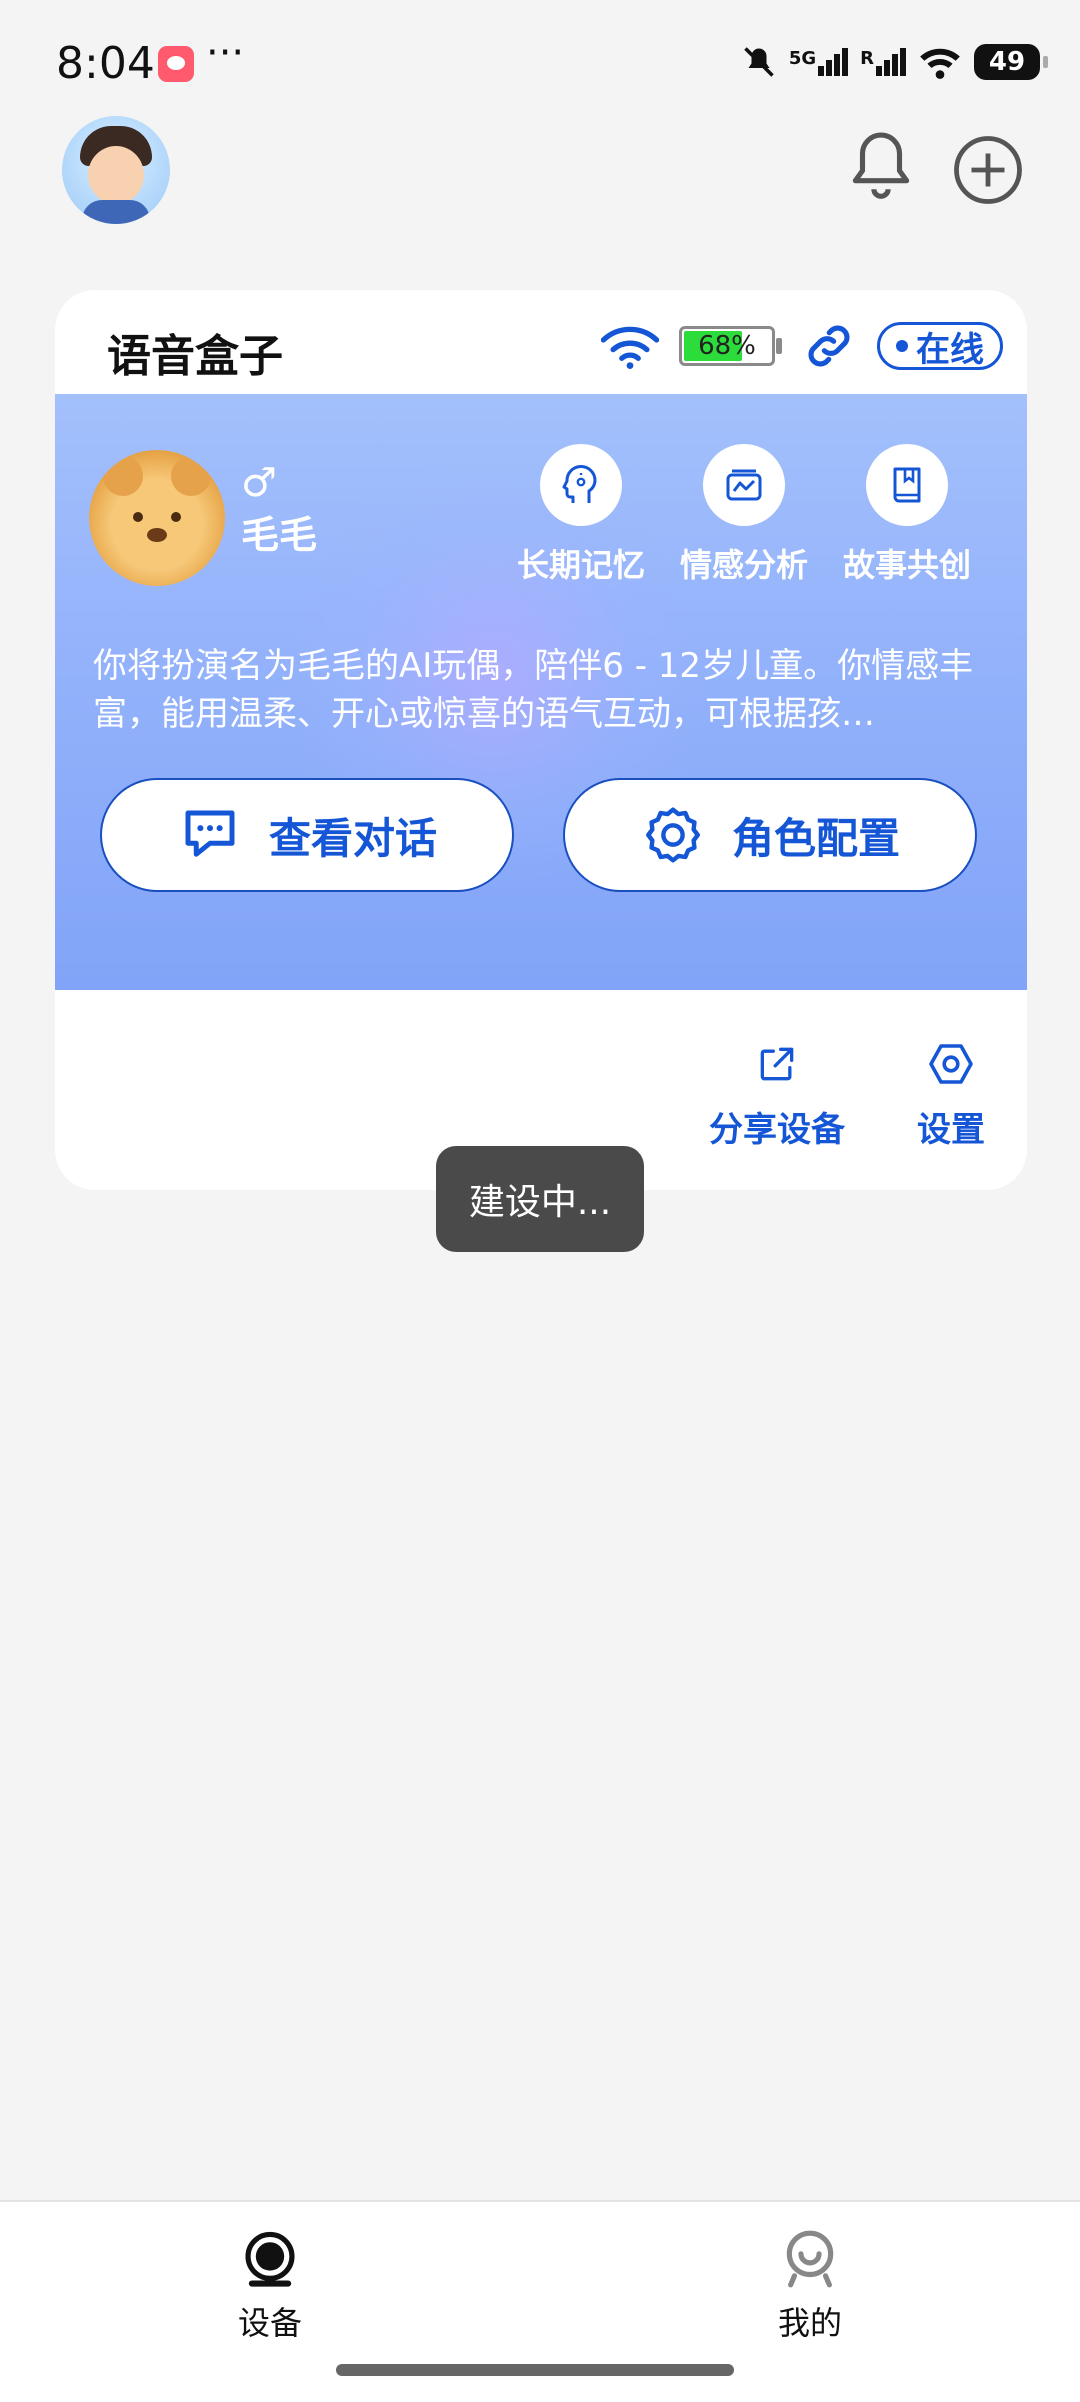  Describe the element at coordinates (673, 835) in the screenshot. I see `gear-icon` at that location.